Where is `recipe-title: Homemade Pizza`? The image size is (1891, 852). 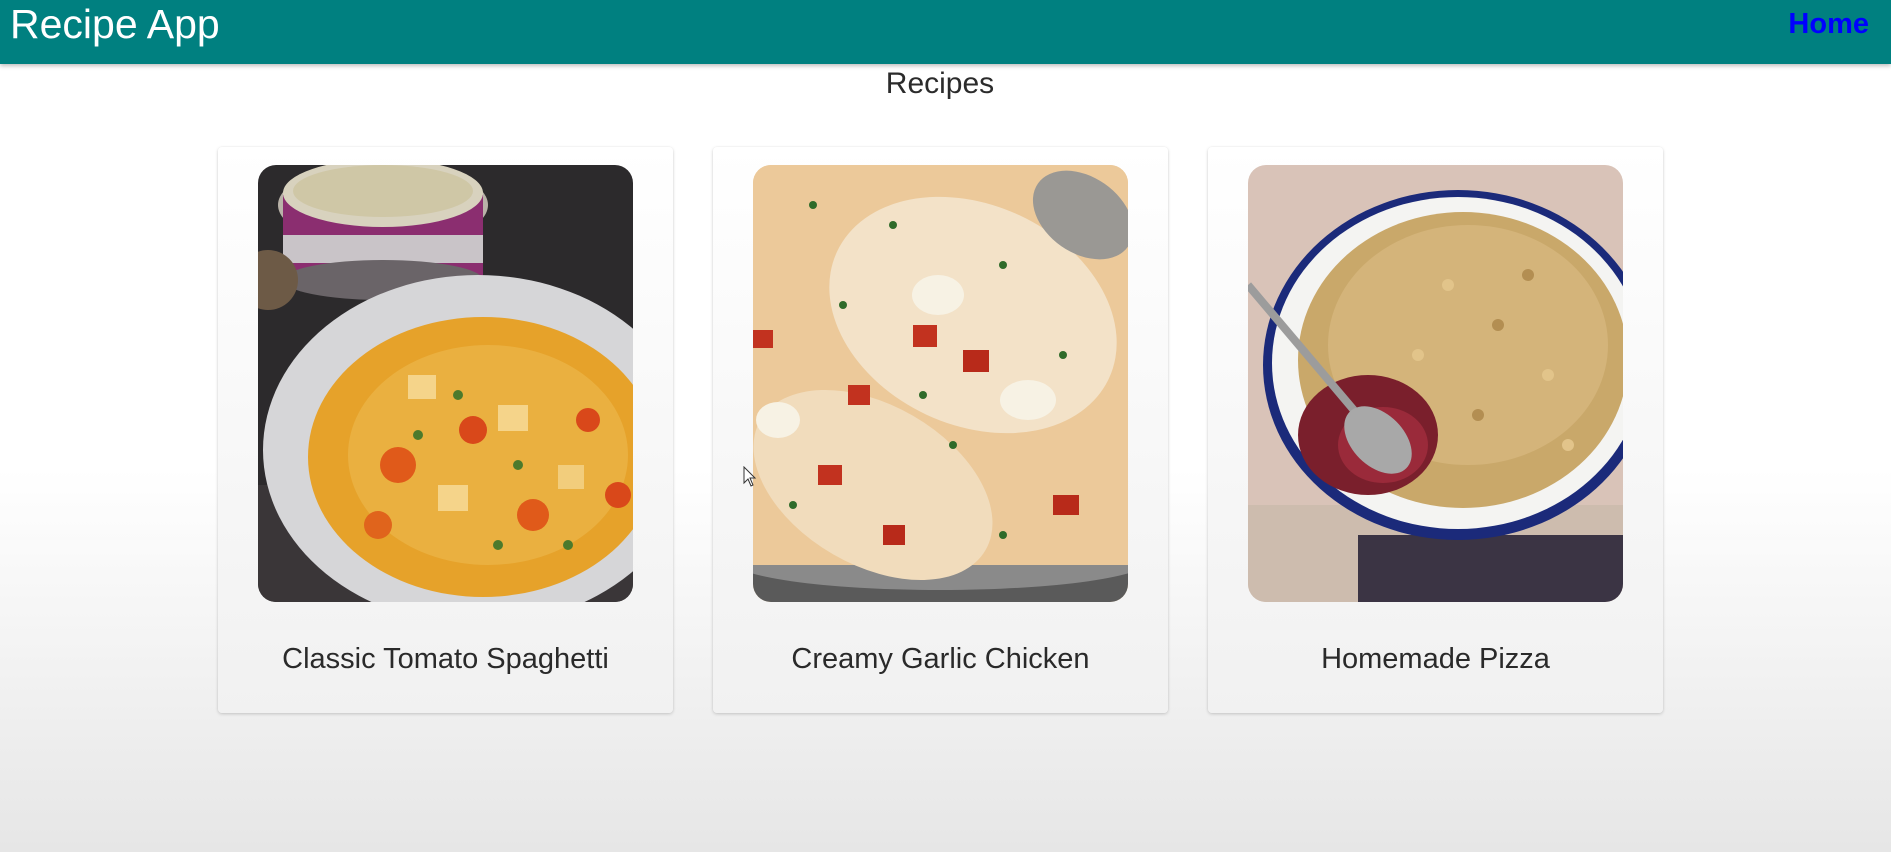
recipe-title: Homemade Pizza is located at coordinates (1435, 659).